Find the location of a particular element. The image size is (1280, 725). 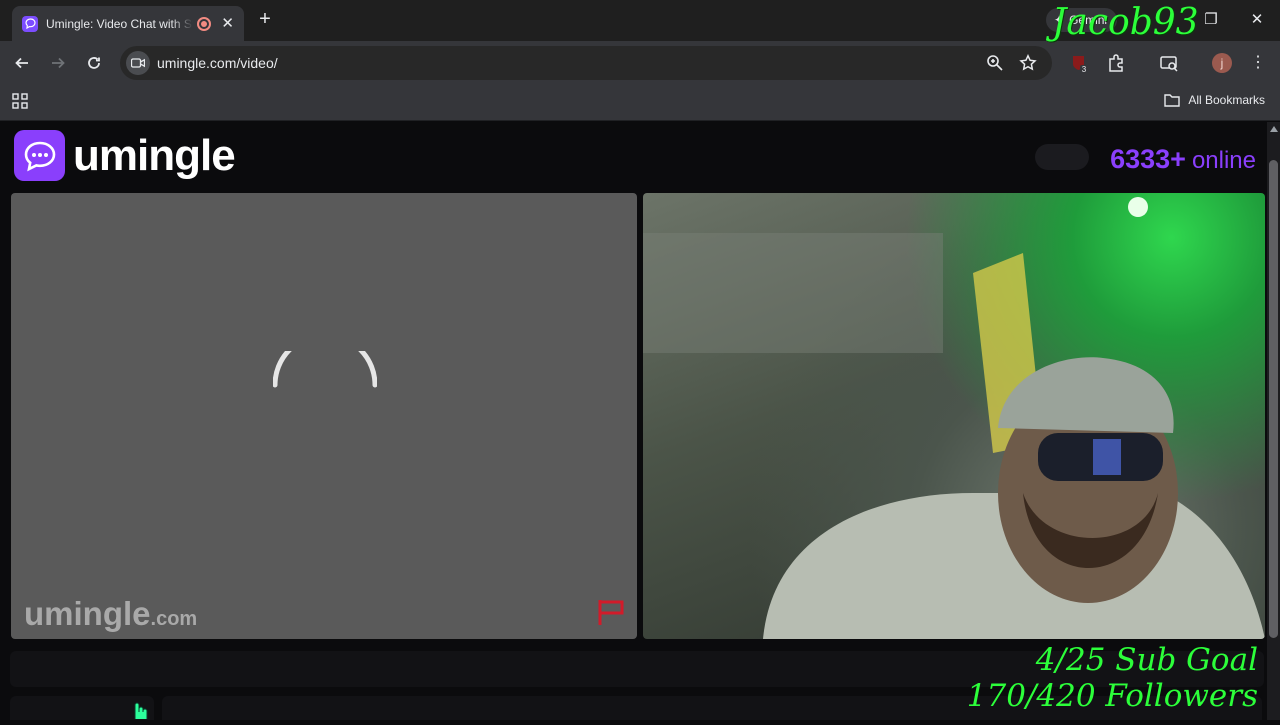

site-logo: umingle is located at coordinates (125, 155).